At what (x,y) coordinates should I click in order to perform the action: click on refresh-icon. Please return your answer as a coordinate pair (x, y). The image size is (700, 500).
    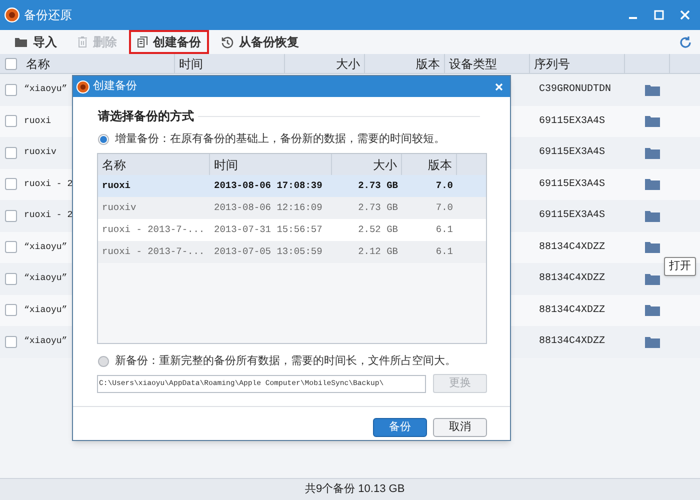
    Looking at the image, I should click on (685, 42).